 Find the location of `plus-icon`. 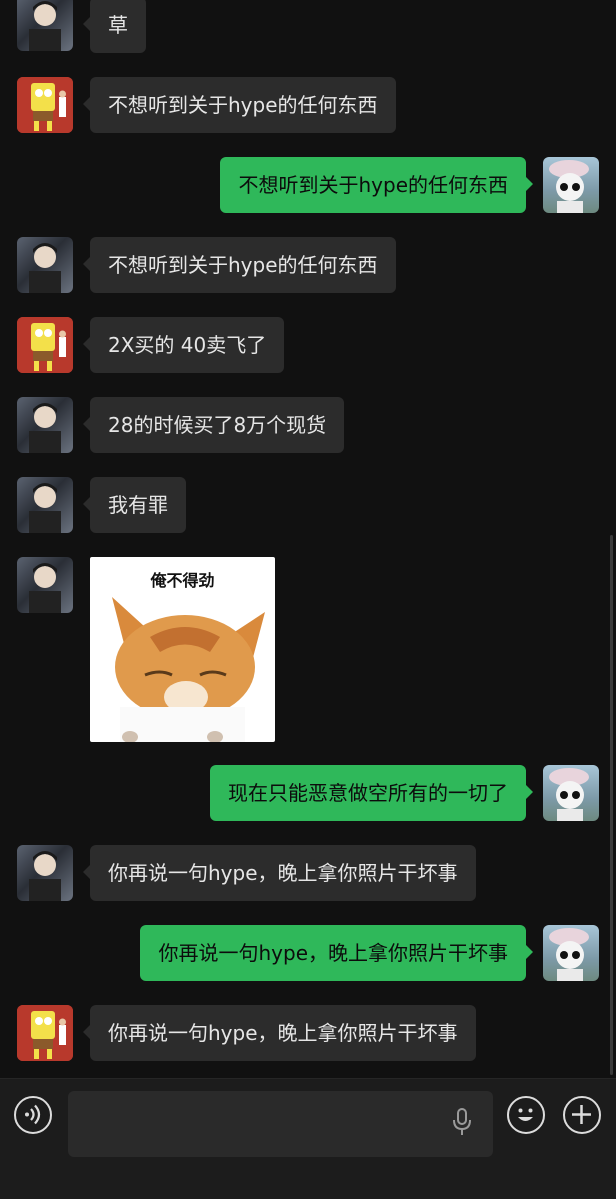

plus-icon is located at coordinates (582, 1115).